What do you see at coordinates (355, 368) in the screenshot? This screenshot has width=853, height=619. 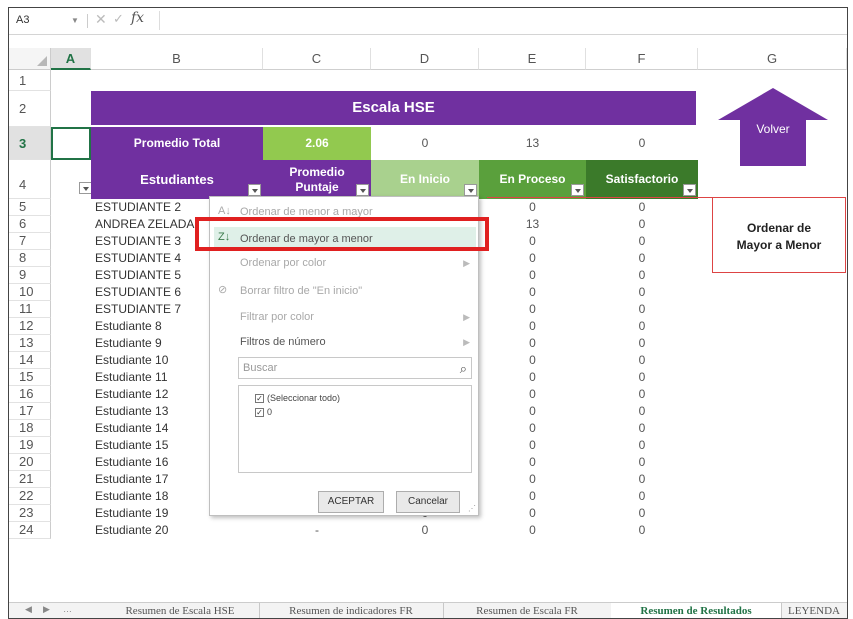 I see `search-input: Buscar ⌕` at bounding box center [355, 368].